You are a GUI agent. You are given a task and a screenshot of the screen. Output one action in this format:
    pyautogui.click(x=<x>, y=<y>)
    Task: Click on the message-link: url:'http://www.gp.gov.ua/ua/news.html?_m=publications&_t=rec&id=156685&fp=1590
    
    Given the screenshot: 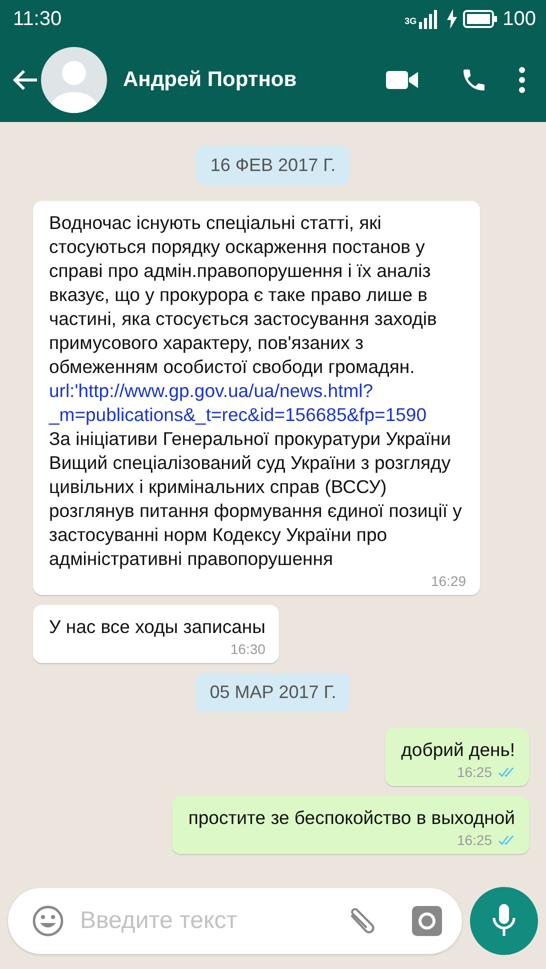 What is the action you would take?
    pyautogui.click(x=257, y=403)
    